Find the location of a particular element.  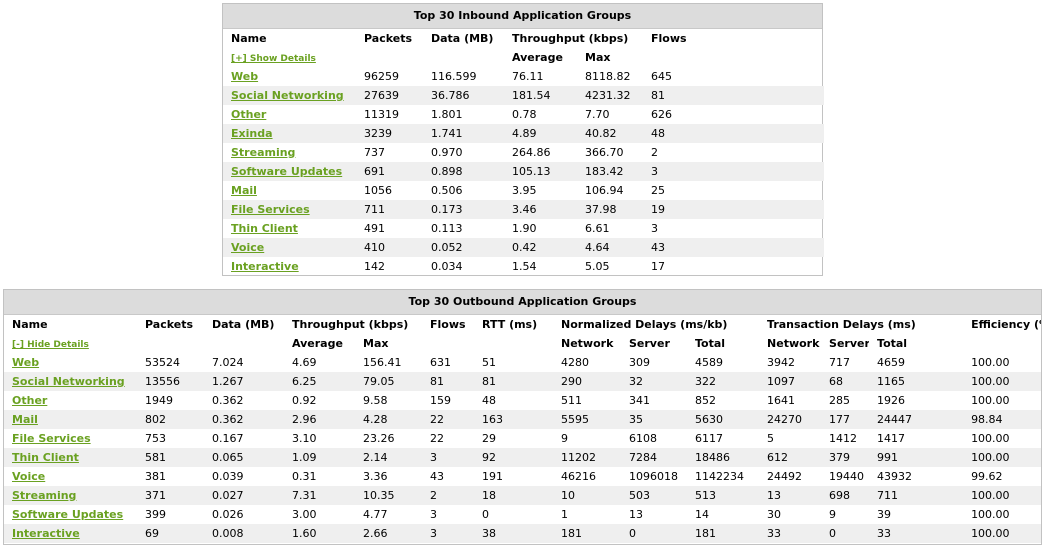

outbound-cell-rtt: 191 is located at coordinates (492, 476).